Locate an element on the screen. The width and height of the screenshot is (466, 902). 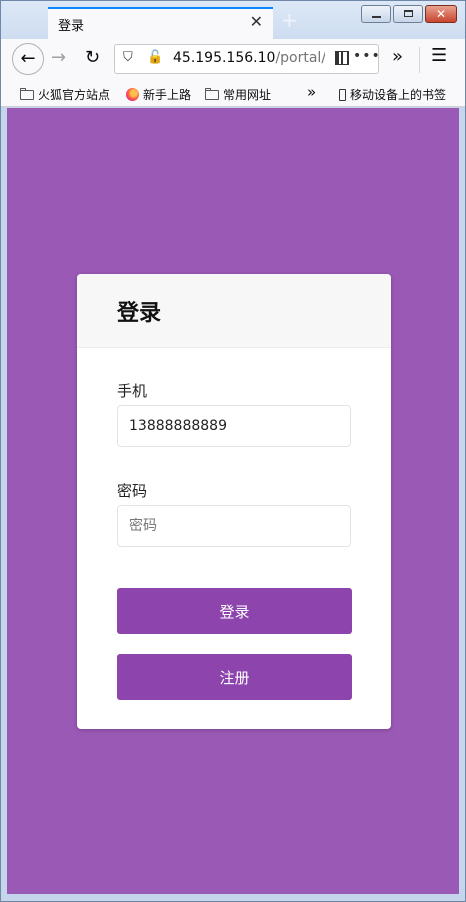
tab-strip: 登录 ✕ + ✕ is located at coordinates (233, 20).